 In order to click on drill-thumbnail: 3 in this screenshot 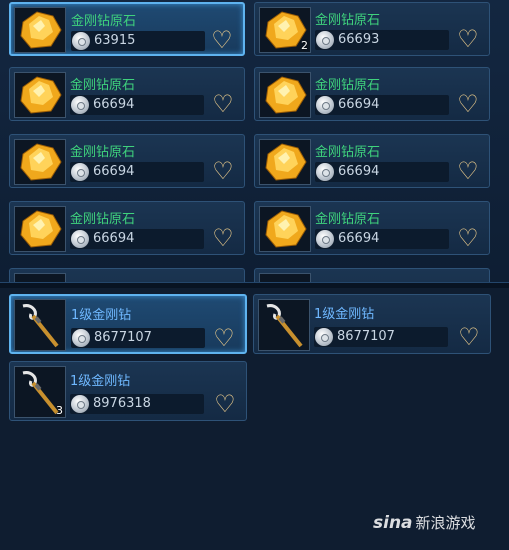, I will do `click(40, 392)`.